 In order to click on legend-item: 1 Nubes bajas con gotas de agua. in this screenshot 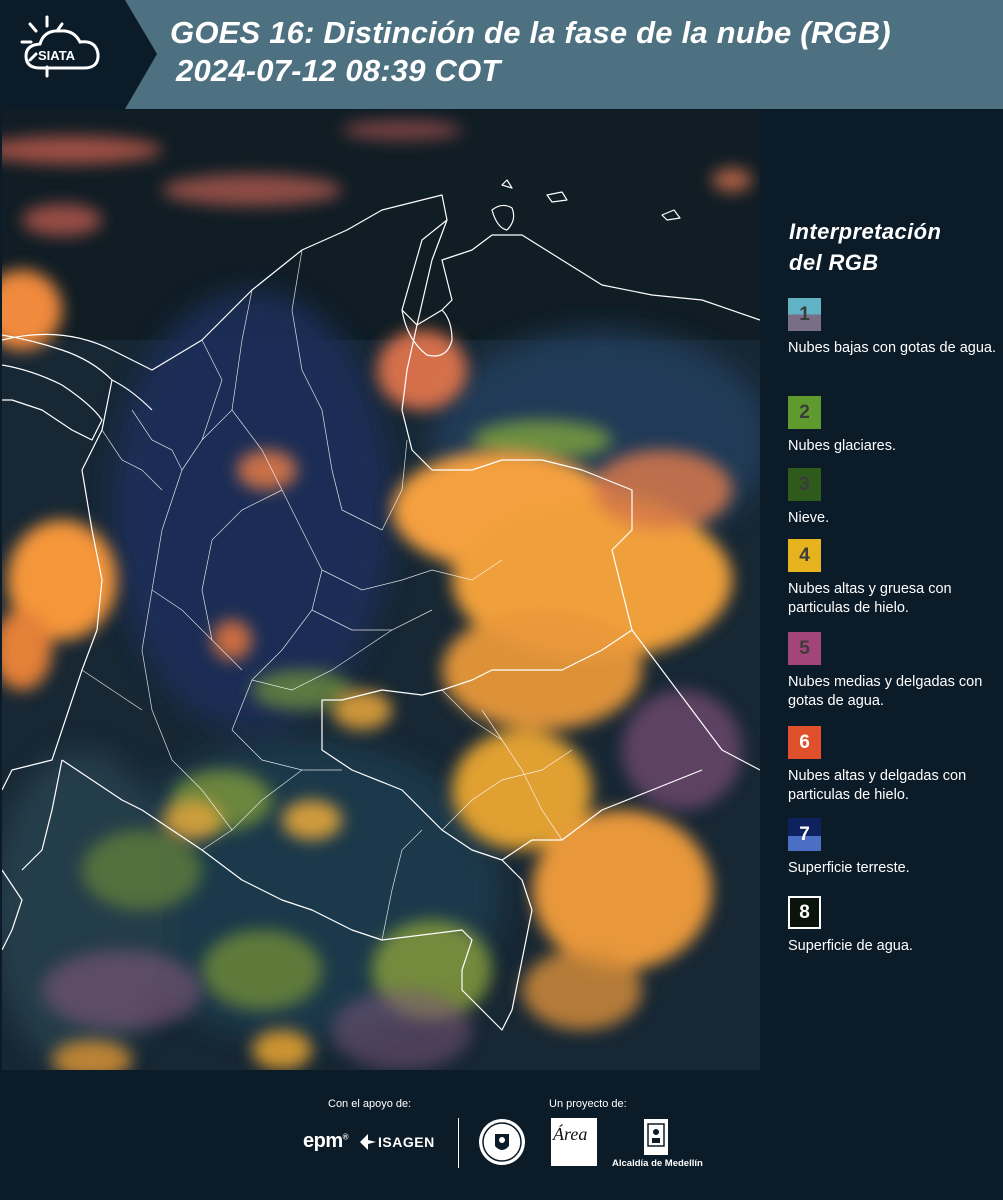, I will do `click(894, 328)`.